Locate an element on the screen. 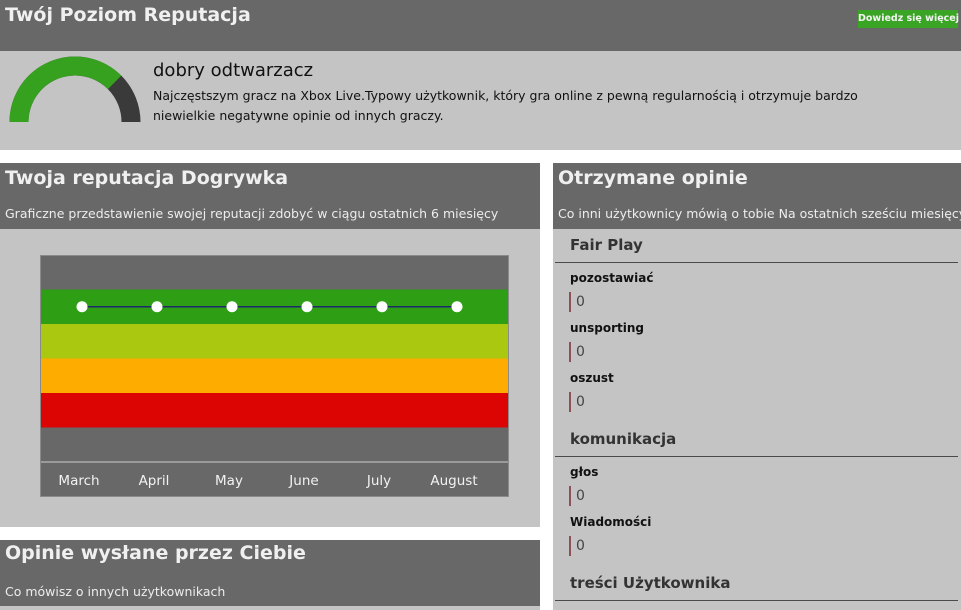  month-tick-label: July is located at coordinates (378, 481).